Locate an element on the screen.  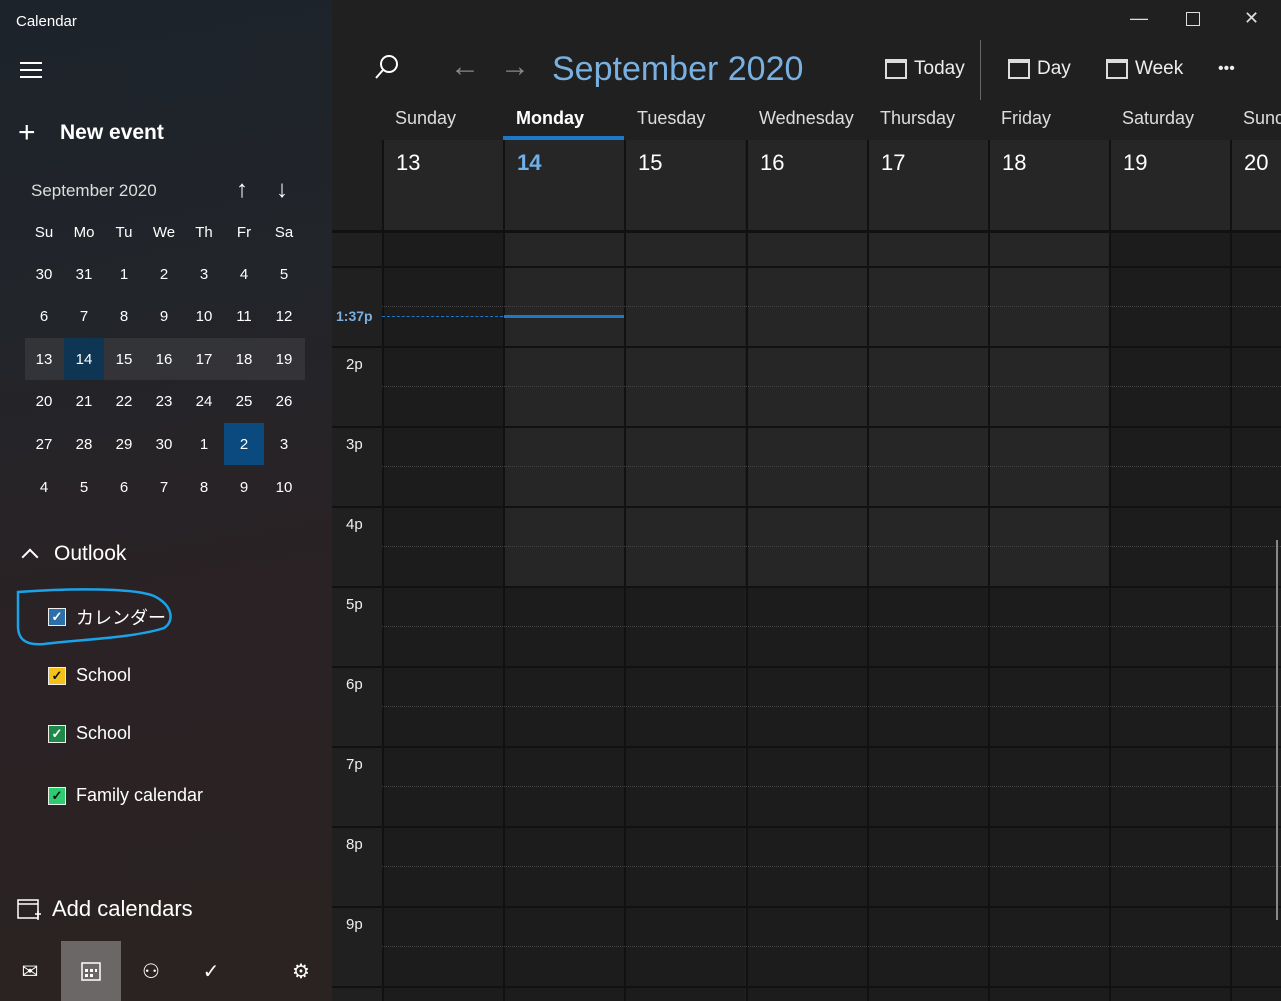
mini-calendar-day: 1 is located at coordinates (204, 444).